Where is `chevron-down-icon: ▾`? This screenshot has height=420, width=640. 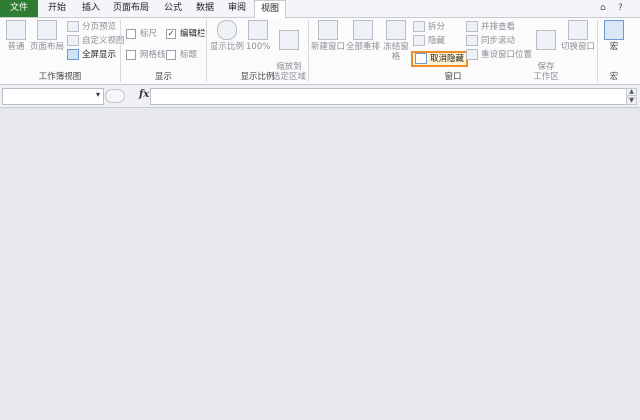 chevron-down-icon: ▾ is located at coordinates (98, 94).